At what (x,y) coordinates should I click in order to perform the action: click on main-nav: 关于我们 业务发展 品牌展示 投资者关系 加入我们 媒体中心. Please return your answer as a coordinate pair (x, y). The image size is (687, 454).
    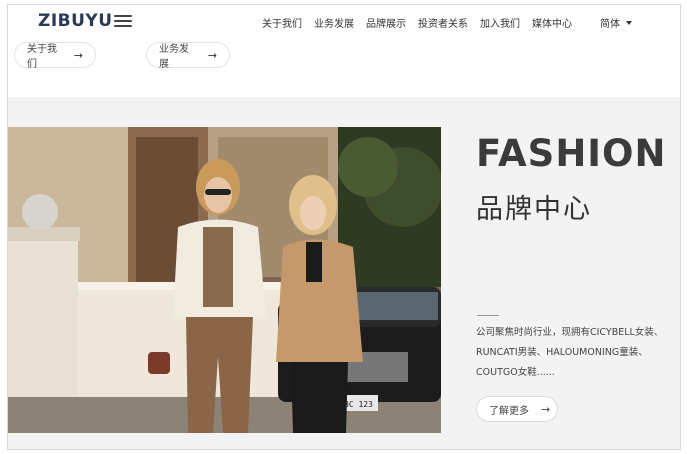
    Looking at the image, I should click on (423, 22).